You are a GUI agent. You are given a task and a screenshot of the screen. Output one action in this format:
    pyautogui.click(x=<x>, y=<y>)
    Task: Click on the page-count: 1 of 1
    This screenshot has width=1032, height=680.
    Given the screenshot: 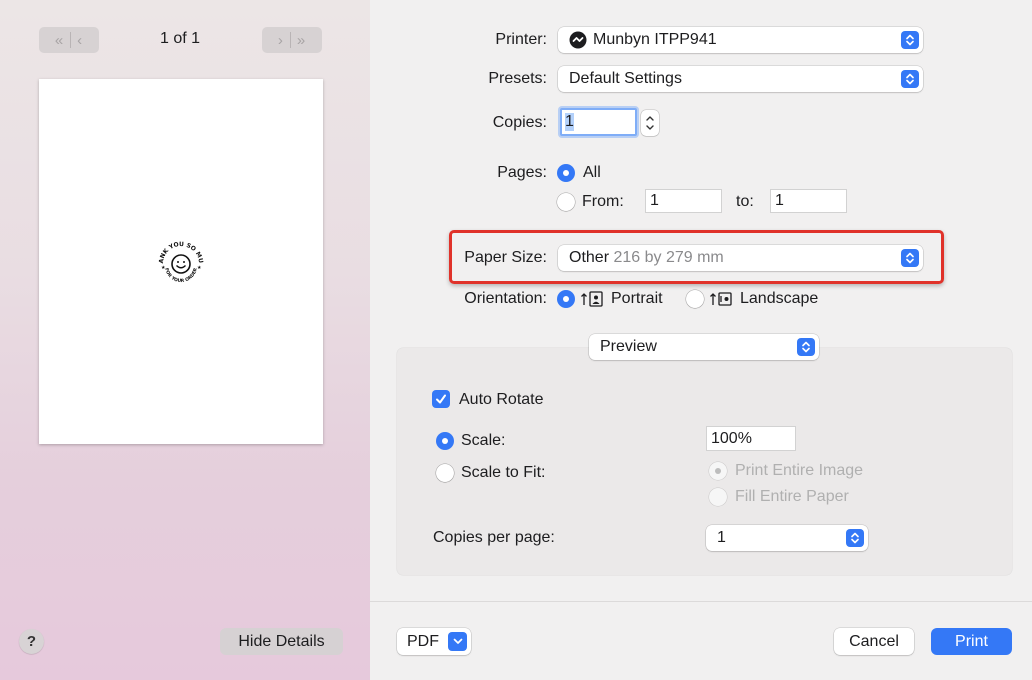 What is the action you would take?
    pyautogui.click(x=180, y=38)
    